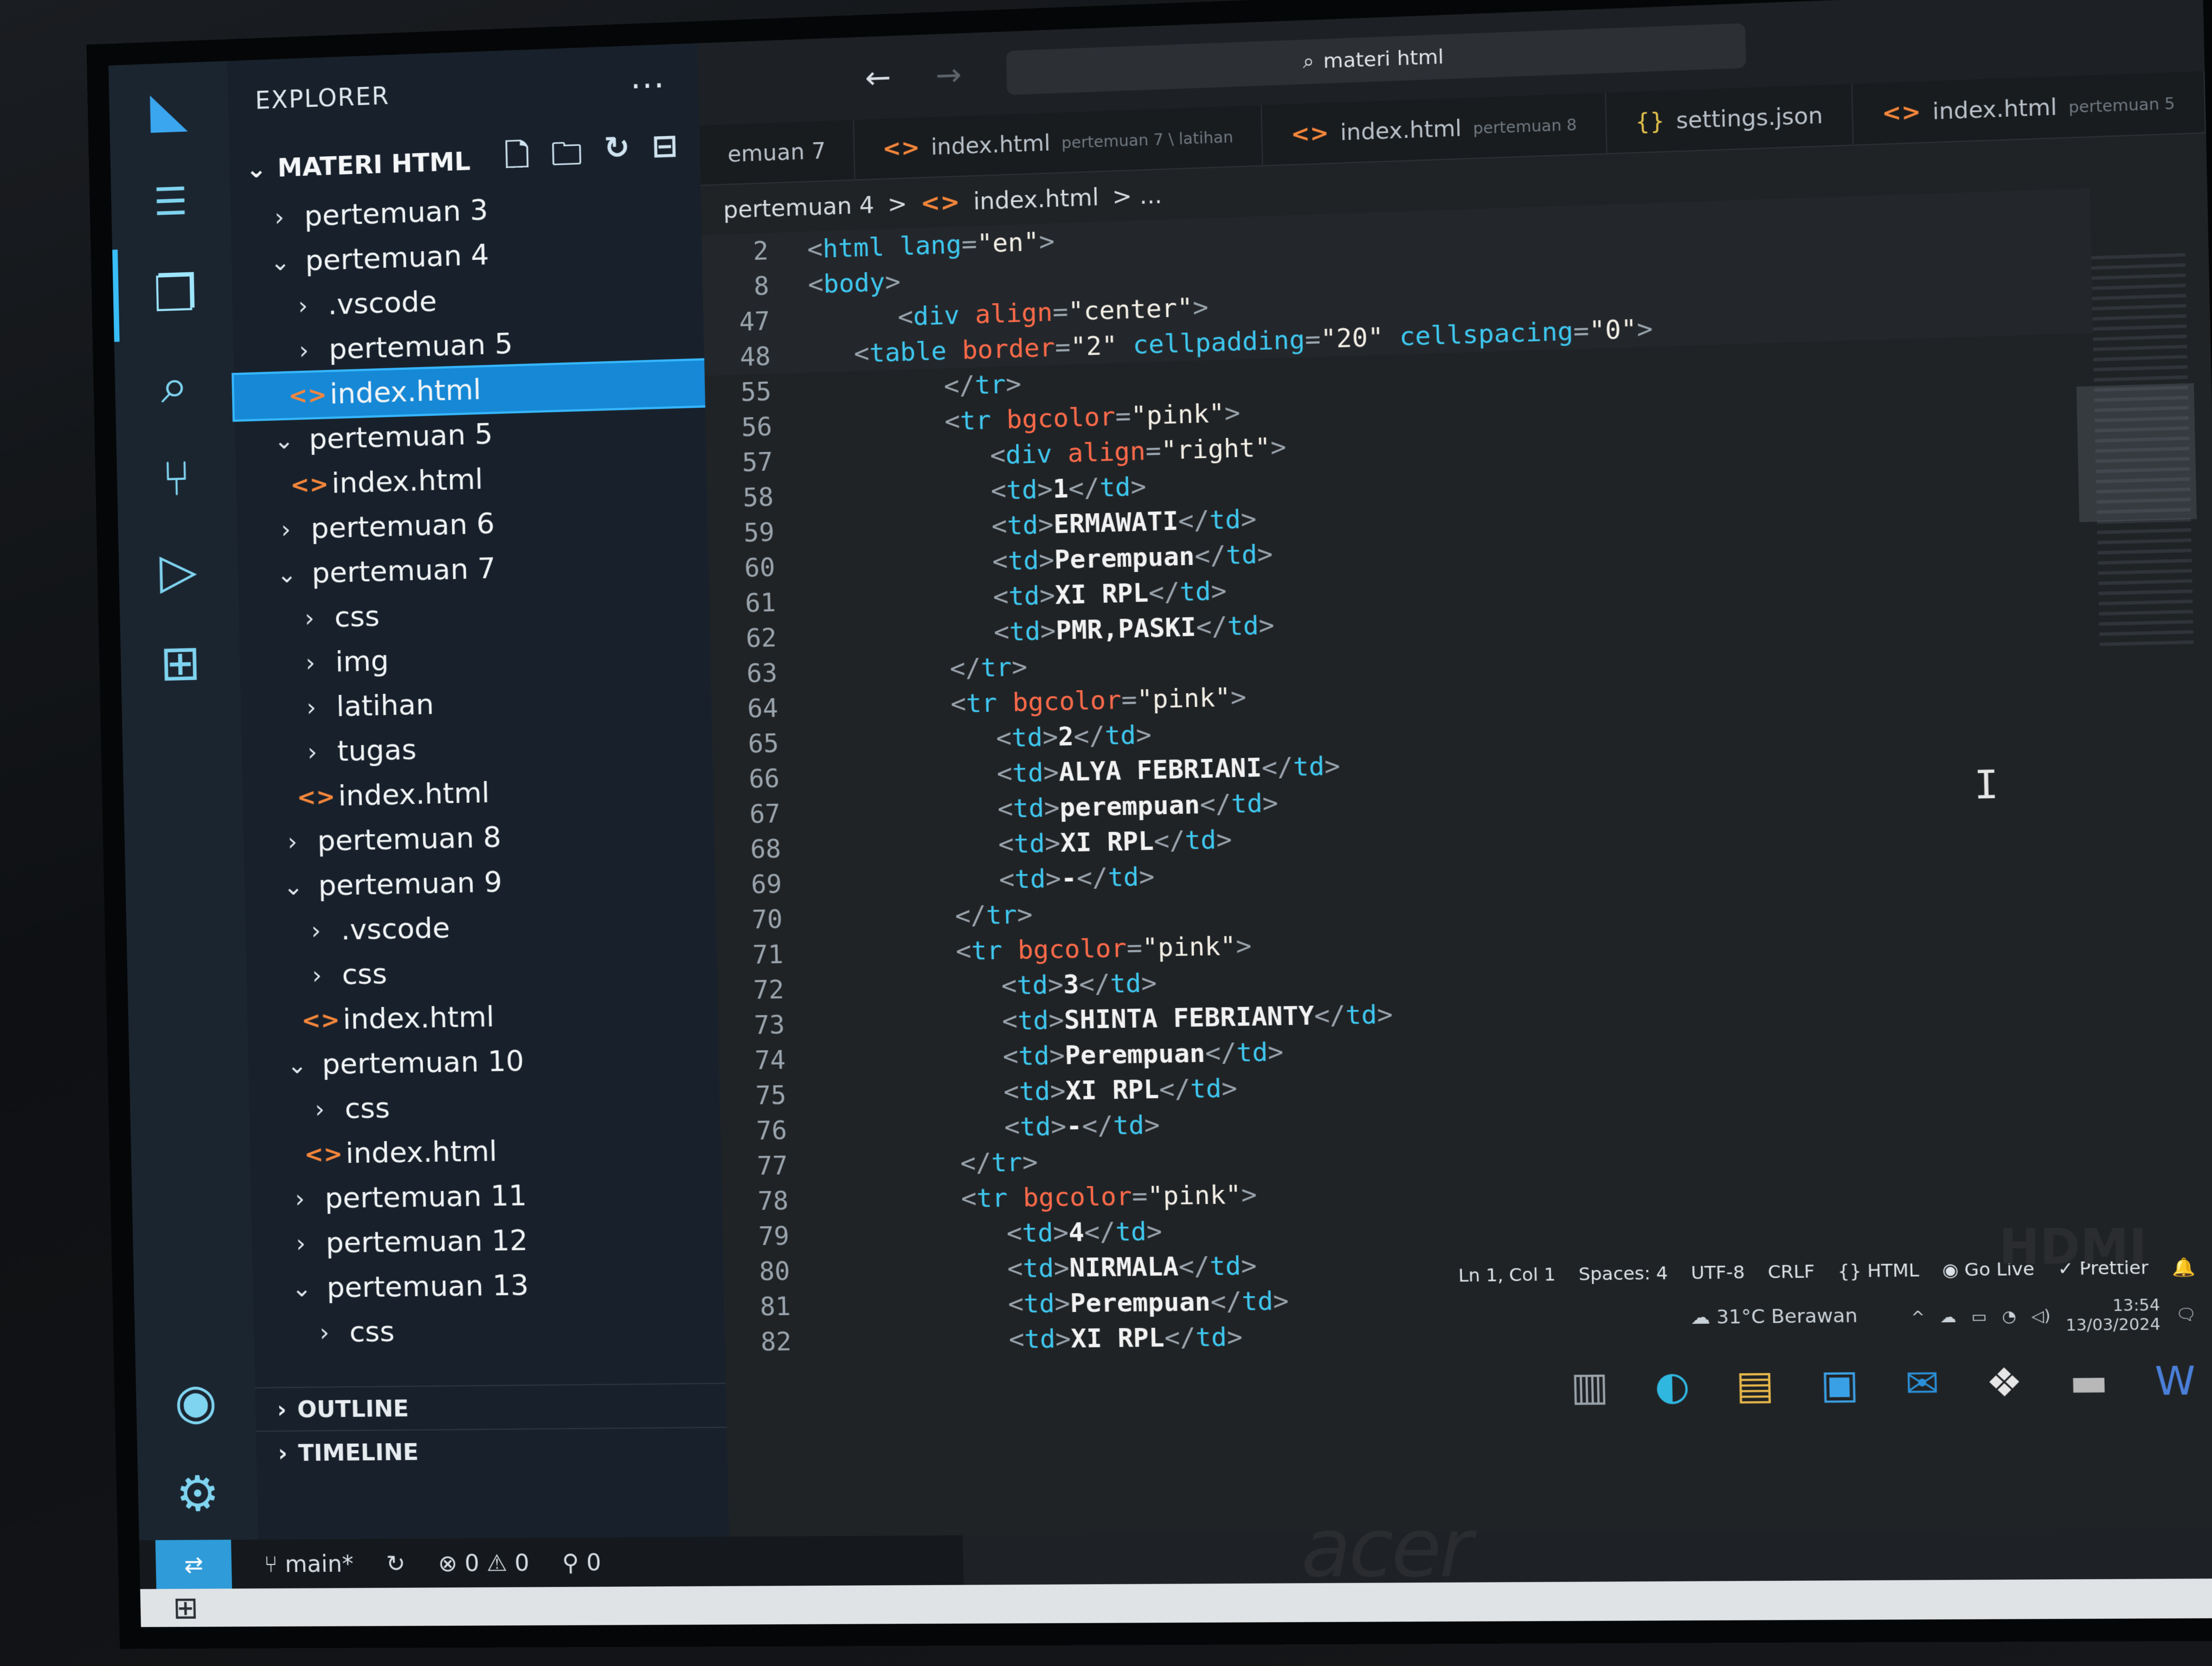 This screenshot has width=2212, height=1666. Describe the element at coordinates (2136, 453) in the screenshot. I see `minimap-slider` at that location.